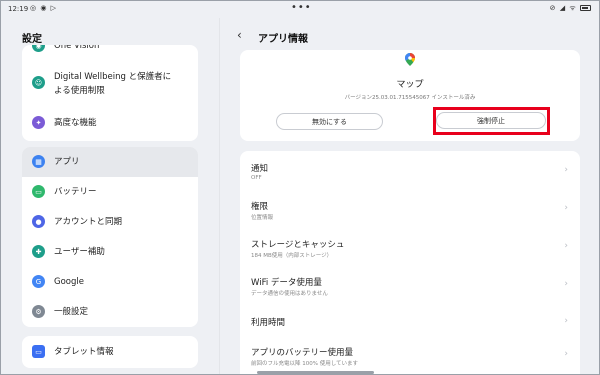 Image resolution: width=600 pixels, height=375 pixels. Describe the element at coordinates (79, 252) in the screenshot. I see `sidebar-item-label: ユーザー補助` at that location.